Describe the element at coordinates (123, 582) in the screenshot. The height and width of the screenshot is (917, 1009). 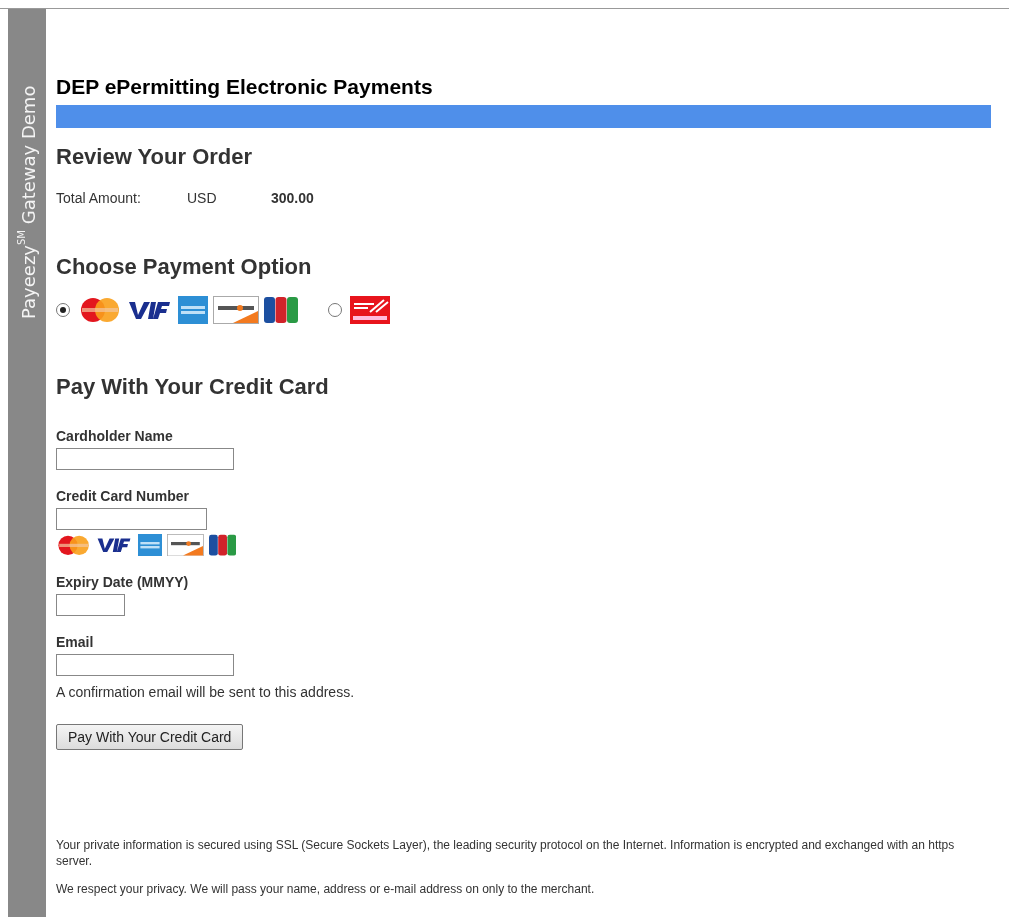
I see `field-label: Expiry Date (MMYY)` at that location.